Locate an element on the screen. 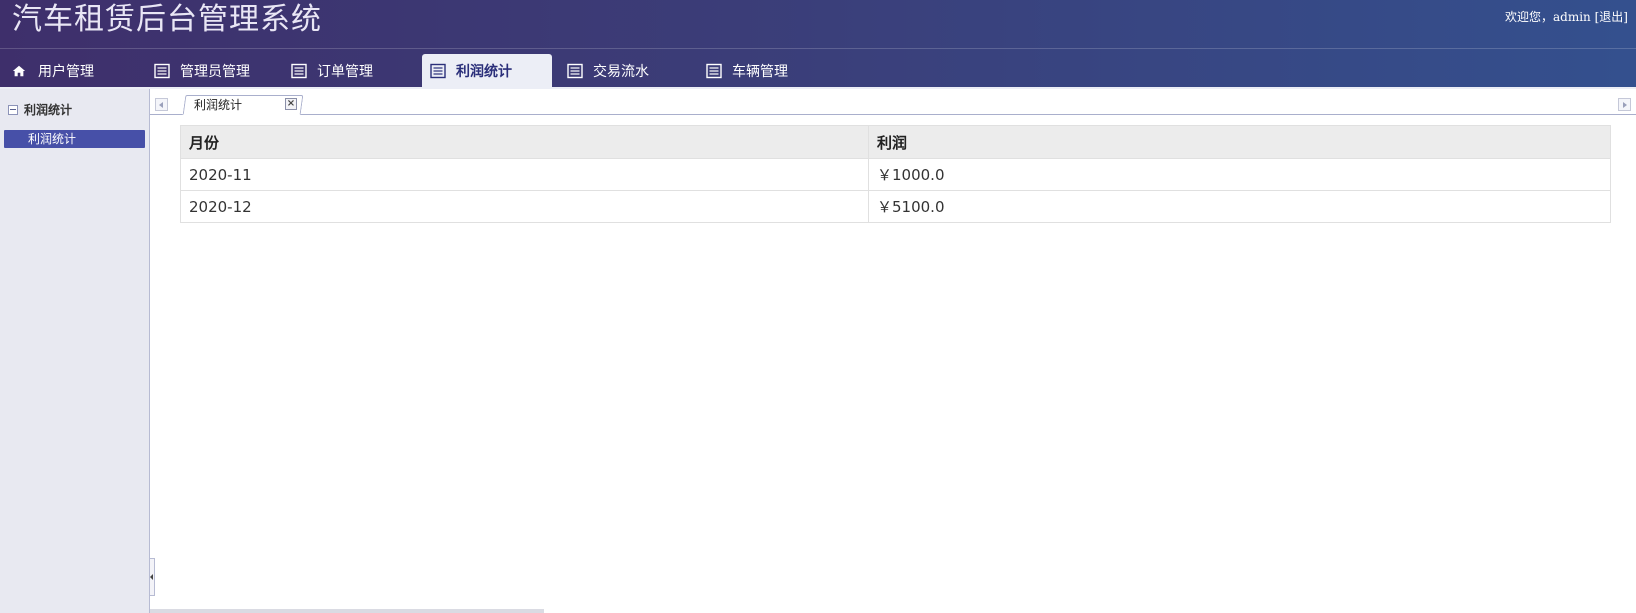 This screenshot has width=1636, height=613. cell-month: 2020-11 is located at coordinates (524, 174).